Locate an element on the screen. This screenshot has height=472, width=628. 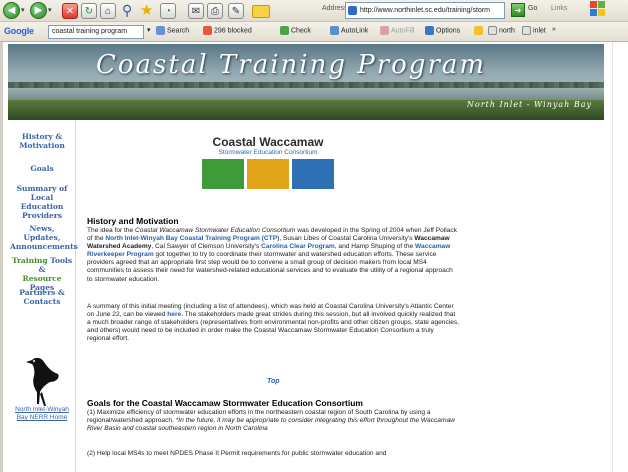
history-heading: History and Motivation is located at coordinates (133, 221).